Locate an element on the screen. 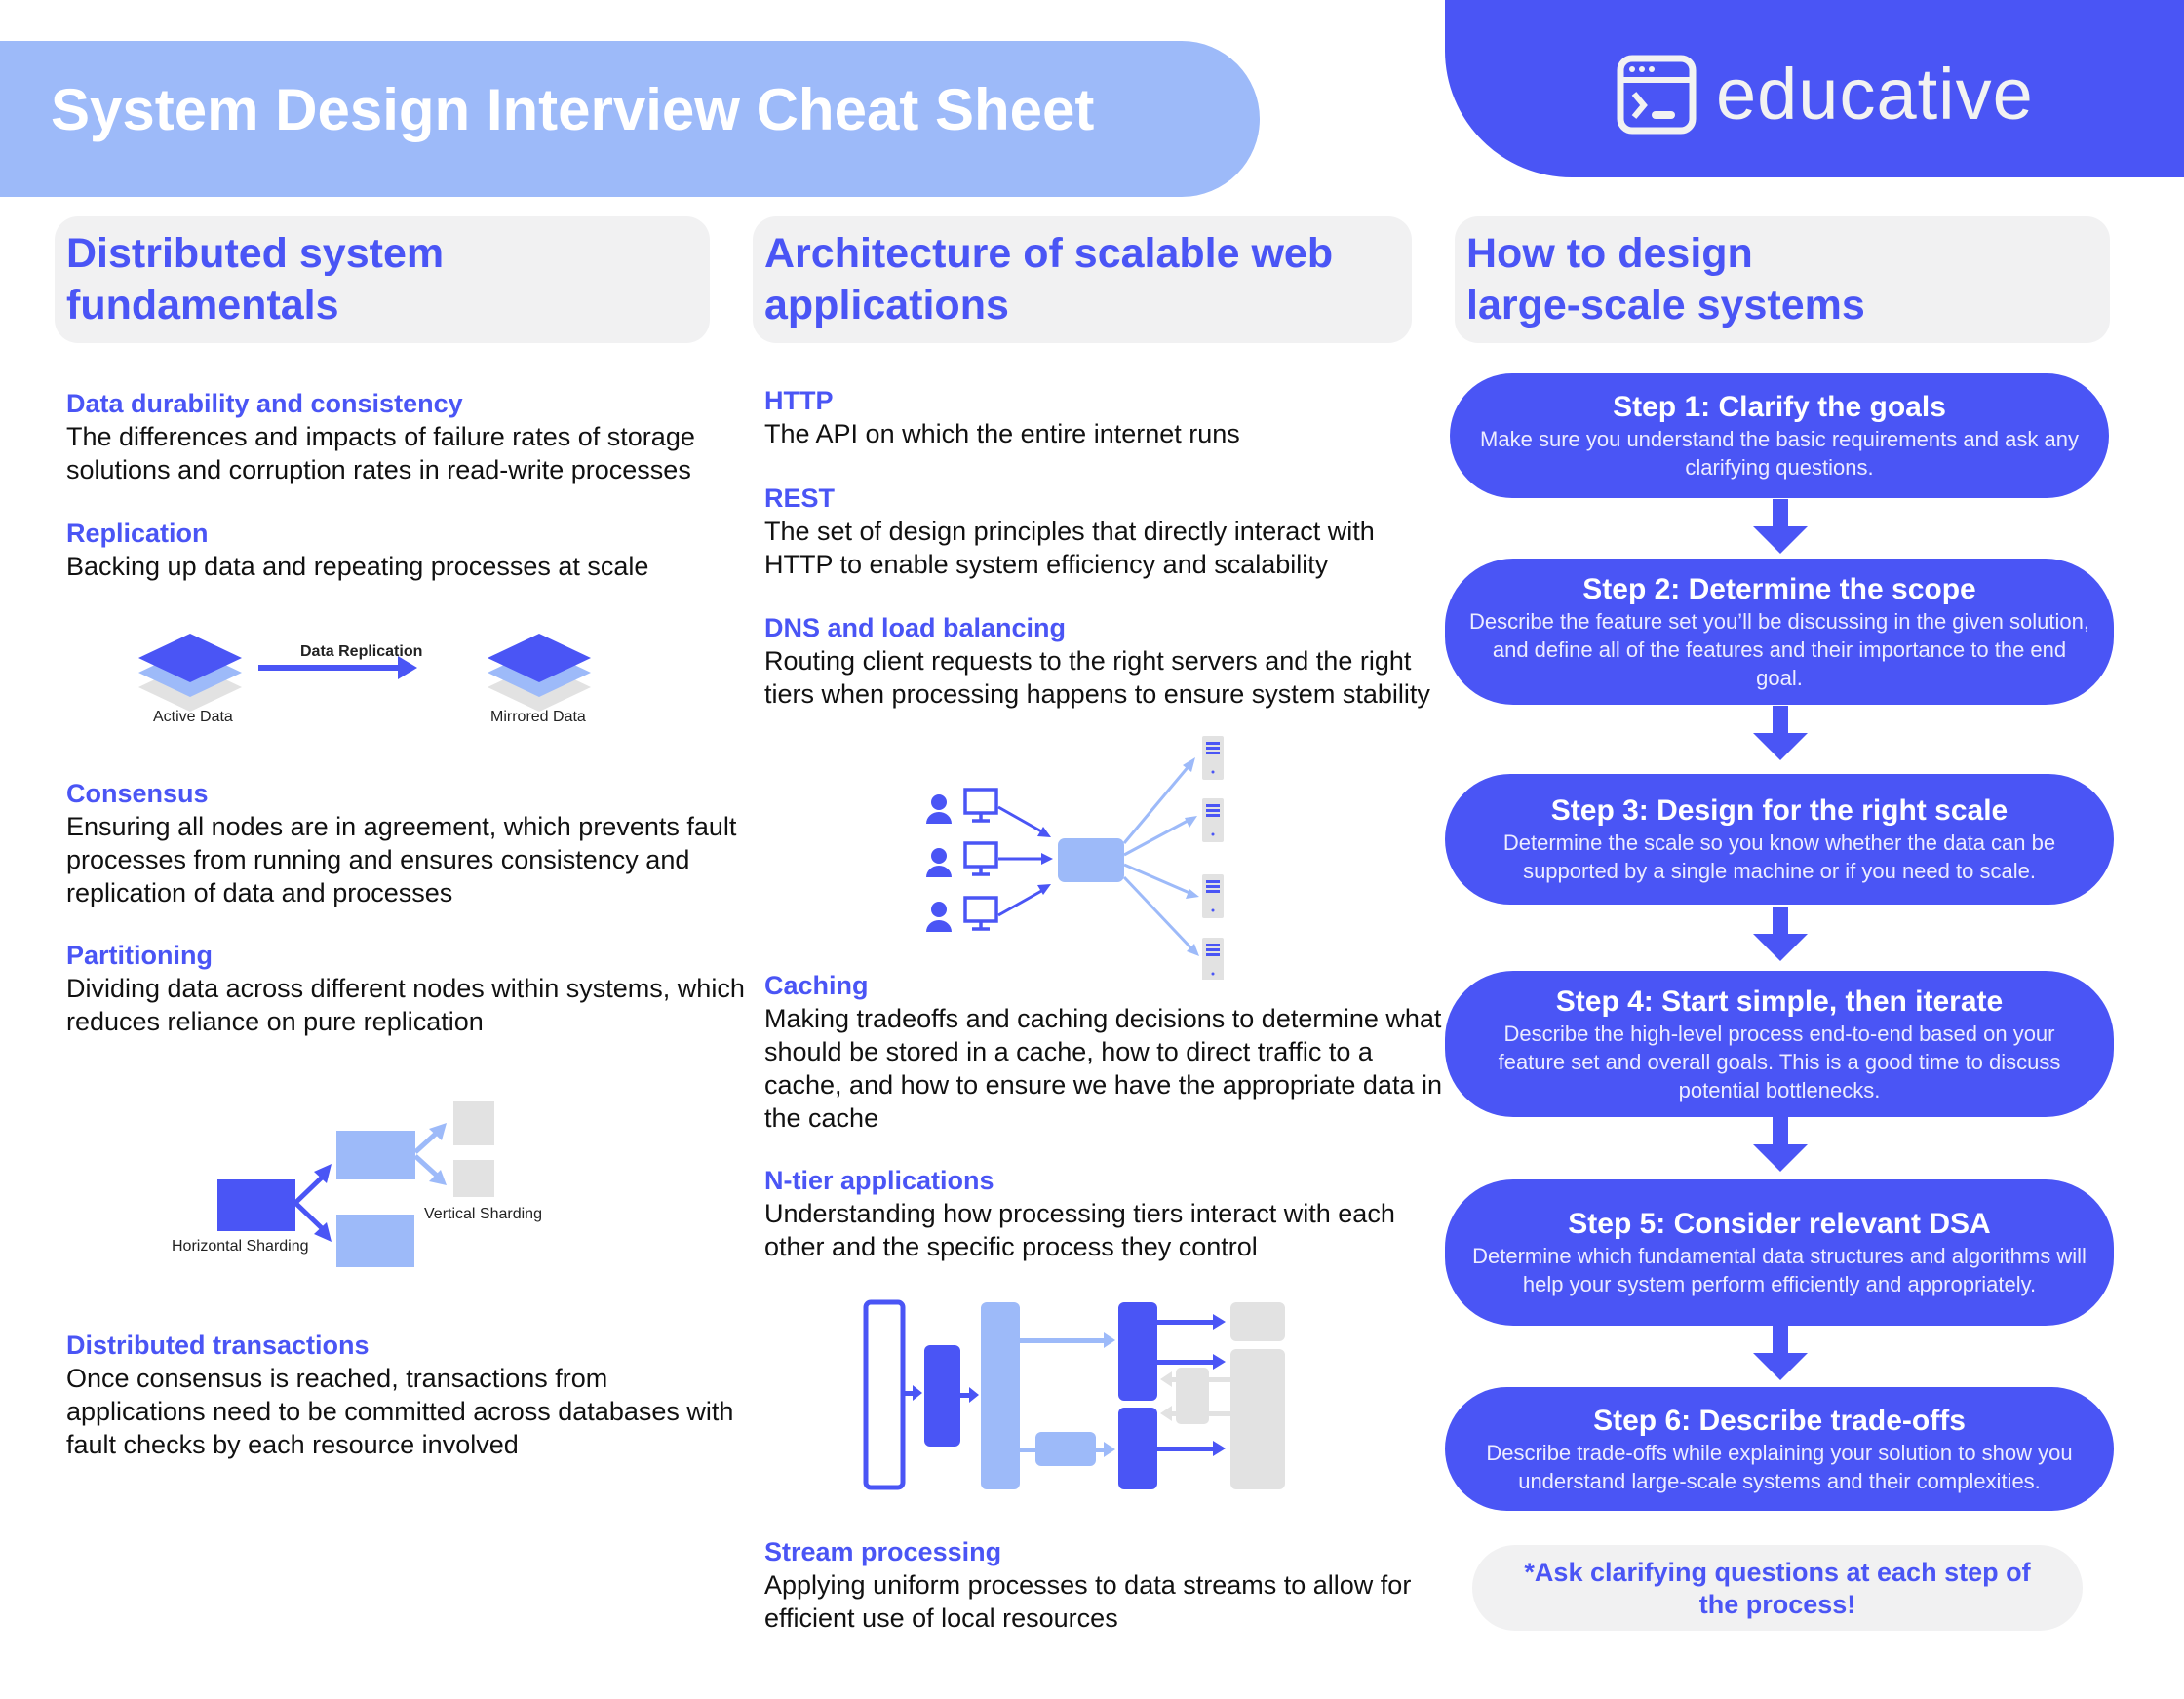 The image size is (2184, 1699). horizontal-shard-top is located at coordinates (375, 1155).